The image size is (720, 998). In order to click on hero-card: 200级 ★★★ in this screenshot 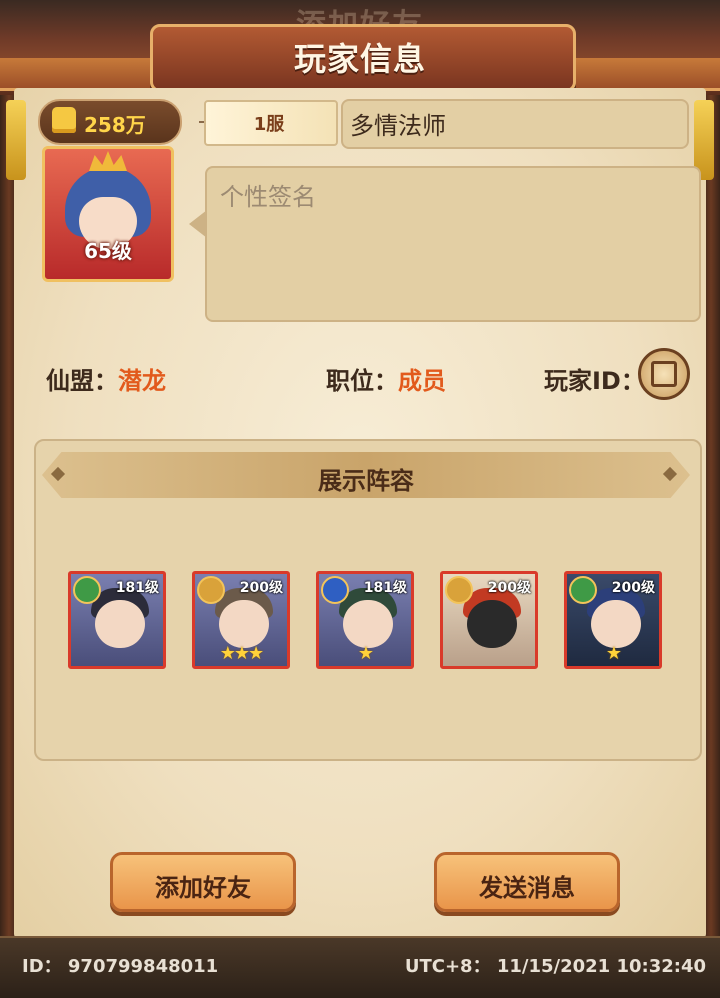, I will do `click(241, 620)`.